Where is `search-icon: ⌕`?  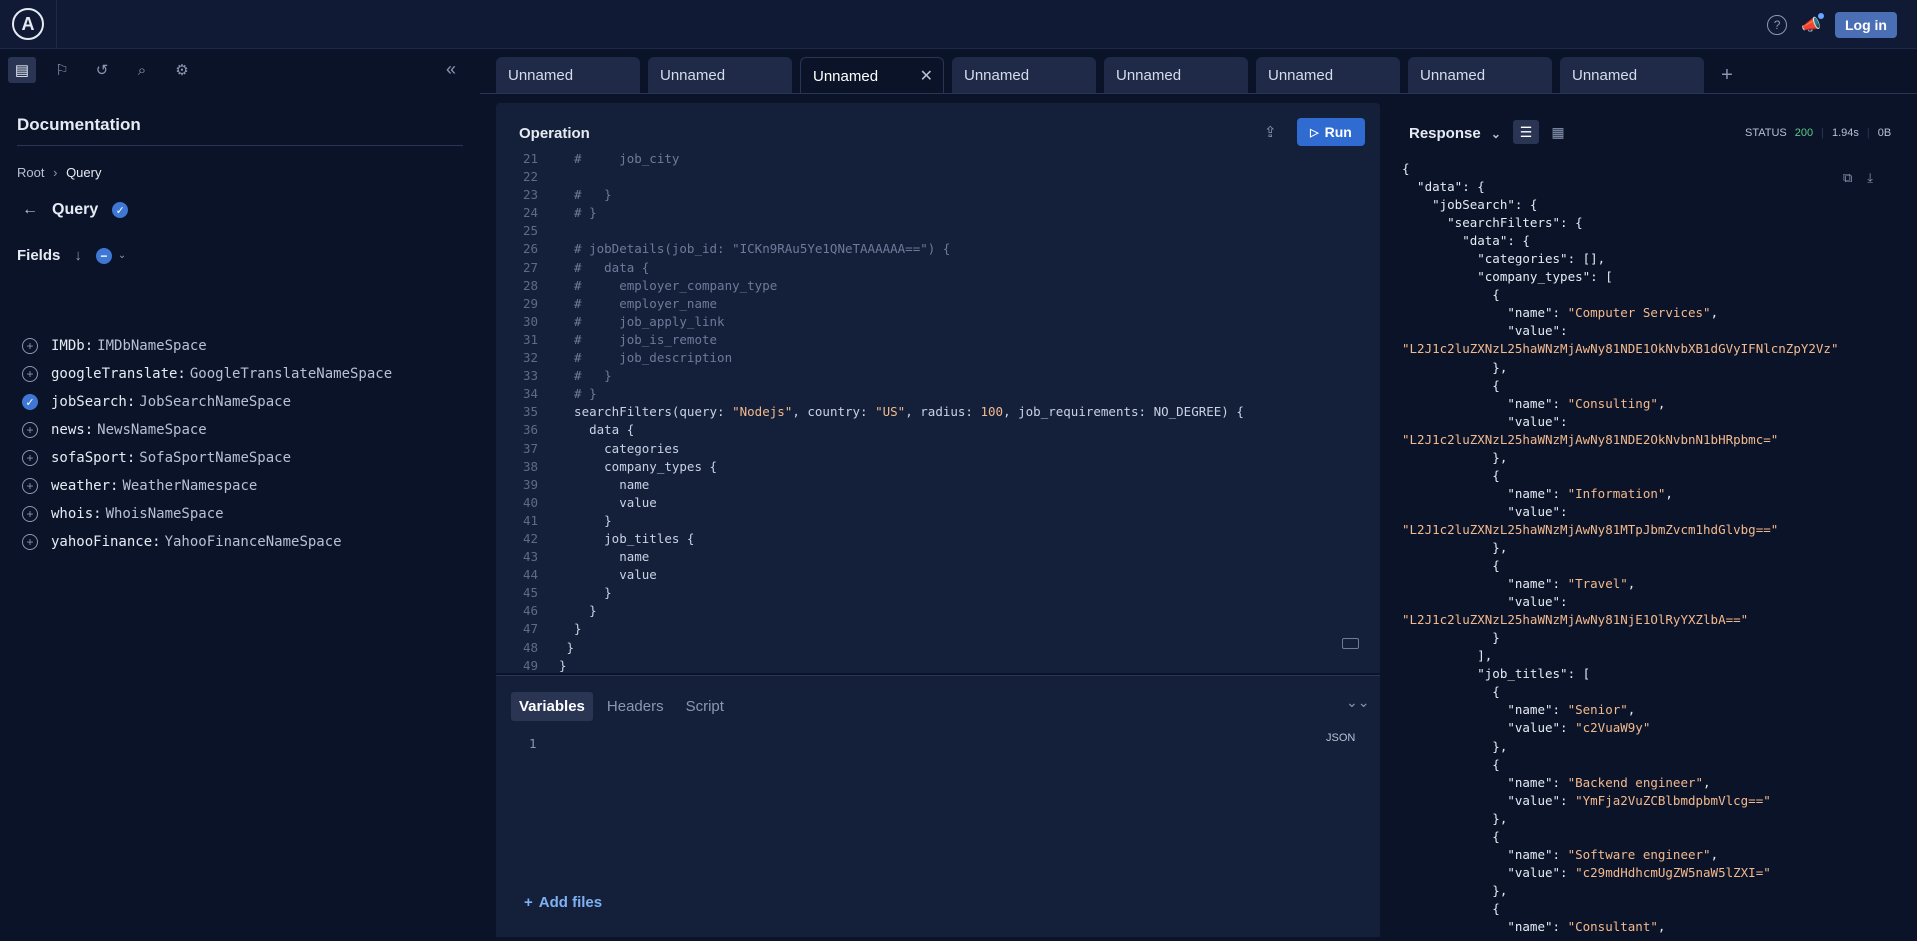
search-icon: ⌕ is located at coordinates (142, 70).